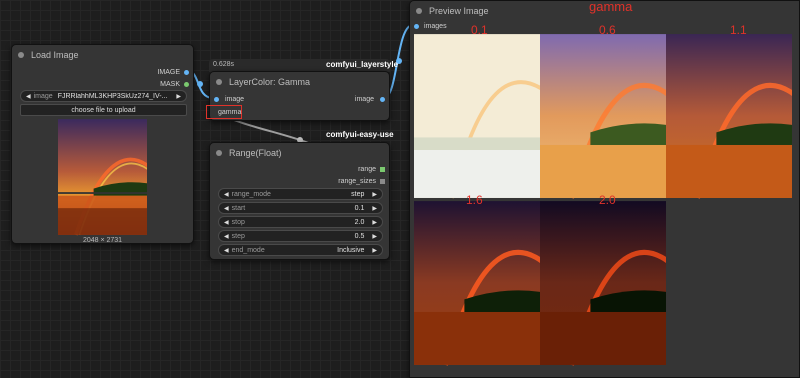  Describe the element at coordinates (435, 26) in the screenshot. I see `input-images-label: images` at that location.